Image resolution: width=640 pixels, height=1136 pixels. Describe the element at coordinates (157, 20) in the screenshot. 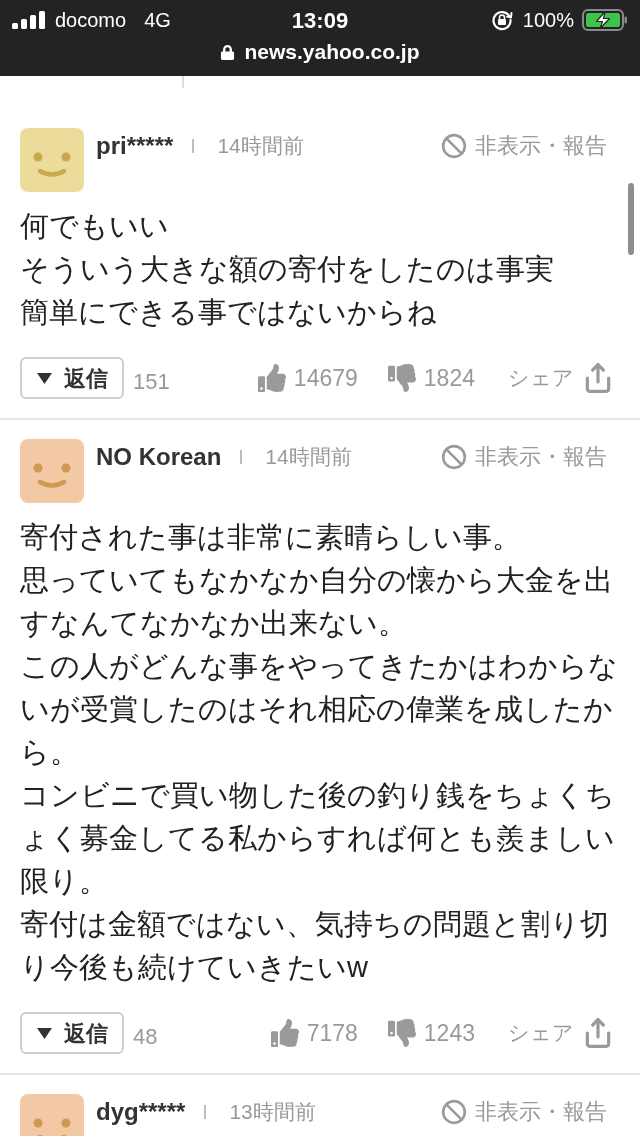

I see `network-type: 4G` at that location.